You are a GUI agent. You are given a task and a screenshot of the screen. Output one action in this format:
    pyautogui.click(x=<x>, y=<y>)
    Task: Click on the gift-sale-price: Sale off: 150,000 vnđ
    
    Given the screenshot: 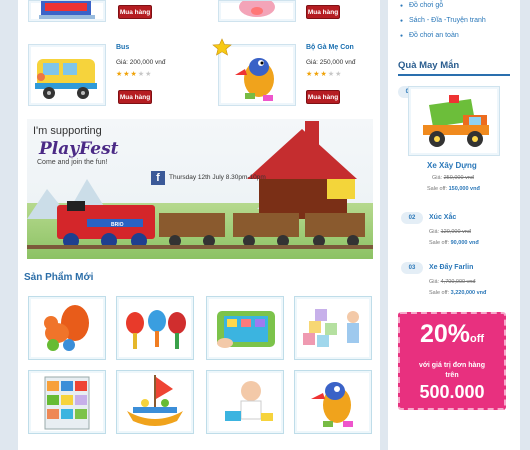 What is the action you would take?
    pyautogui.click(x=453, y=189)
    